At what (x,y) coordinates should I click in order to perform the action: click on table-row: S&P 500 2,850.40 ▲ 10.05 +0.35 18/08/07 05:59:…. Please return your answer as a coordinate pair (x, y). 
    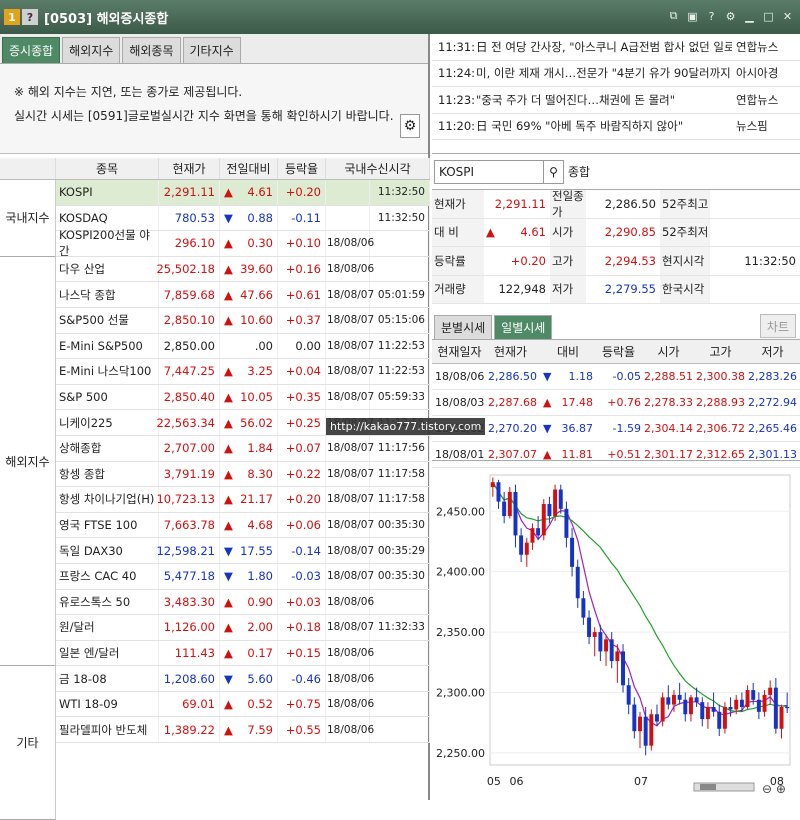
    Looking at the image, I should click on (215, 397).